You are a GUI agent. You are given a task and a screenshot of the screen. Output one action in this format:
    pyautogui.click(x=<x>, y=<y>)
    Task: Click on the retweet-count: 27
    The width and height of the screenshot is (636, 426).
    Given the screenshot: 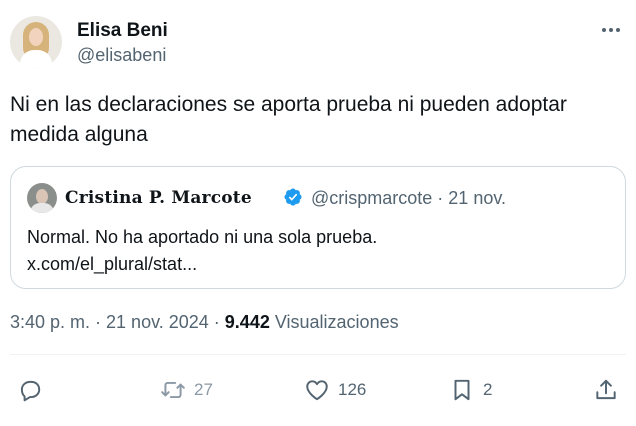 What is the action you would take?
    pyautogui.click(x=203, y=389)
    